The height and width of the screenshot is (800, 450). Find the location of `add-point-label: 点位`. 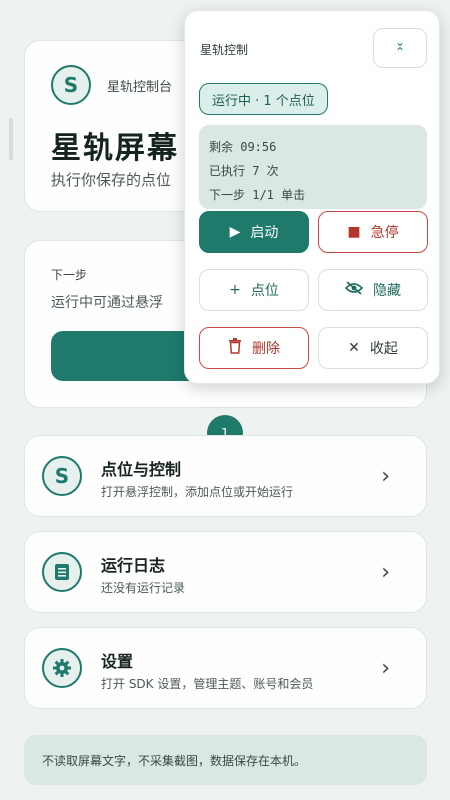

add-point-label: 点位 is located at coordinates (264, 291).